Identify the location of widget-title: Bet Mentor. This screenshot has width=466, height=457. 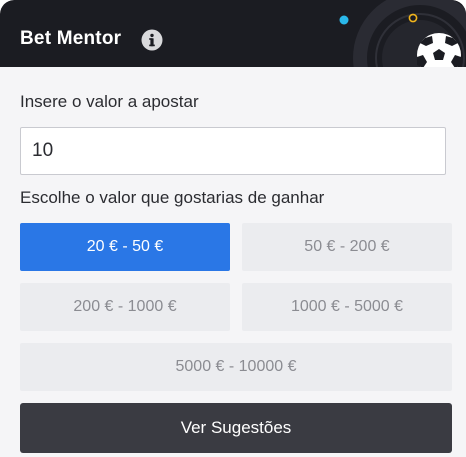
(71, 38).